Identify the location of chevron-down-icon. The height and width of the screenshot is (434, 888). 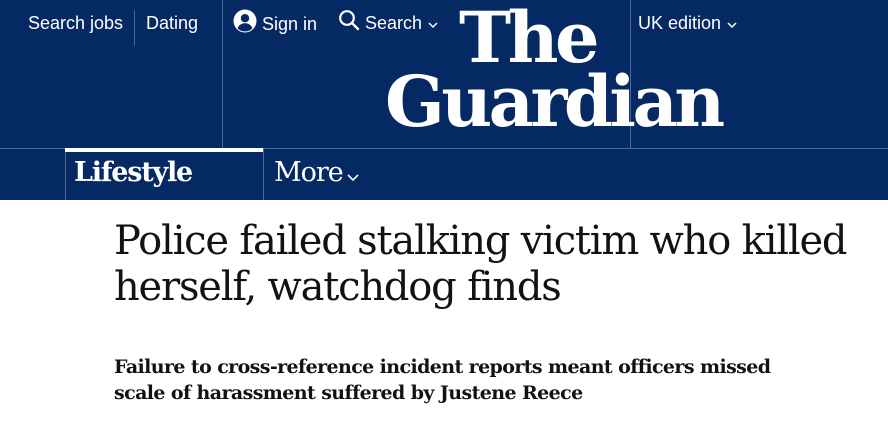
(353, 179).